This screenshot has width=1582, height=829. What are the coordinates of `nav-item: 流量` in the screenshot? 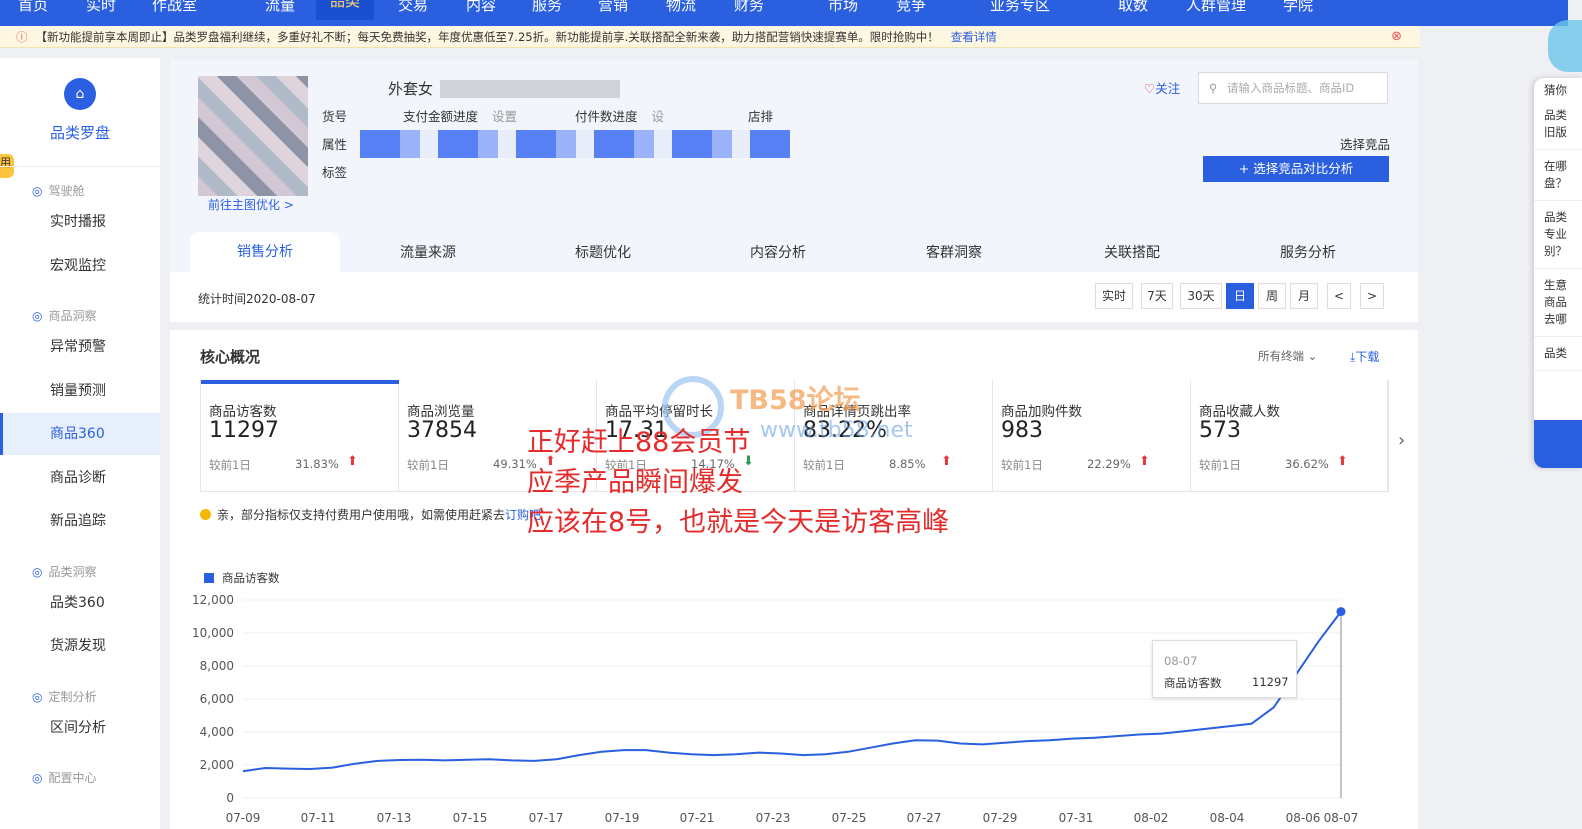 It's located at (280, 7).